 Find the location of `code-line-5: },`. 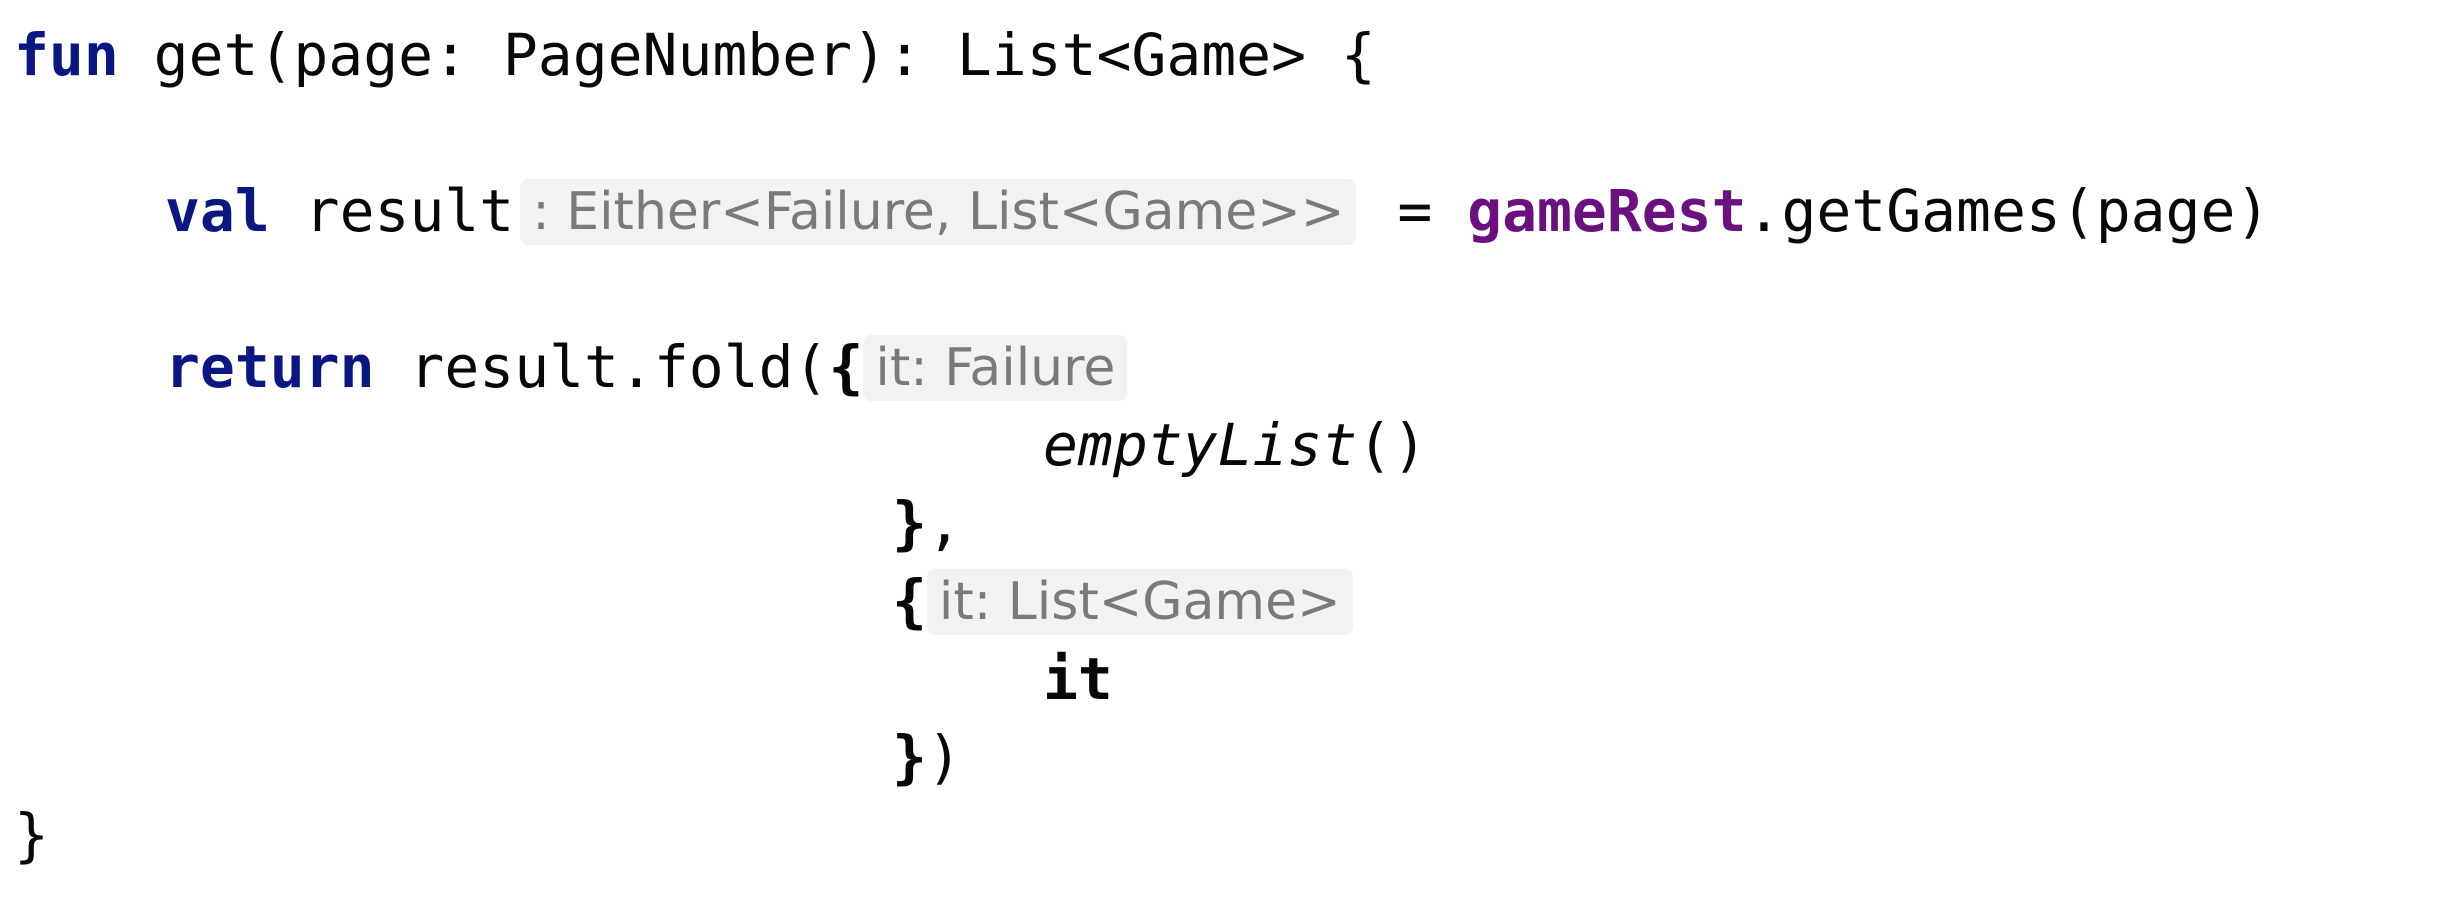

code-line-5: }, is located at coordinates (927, 523).